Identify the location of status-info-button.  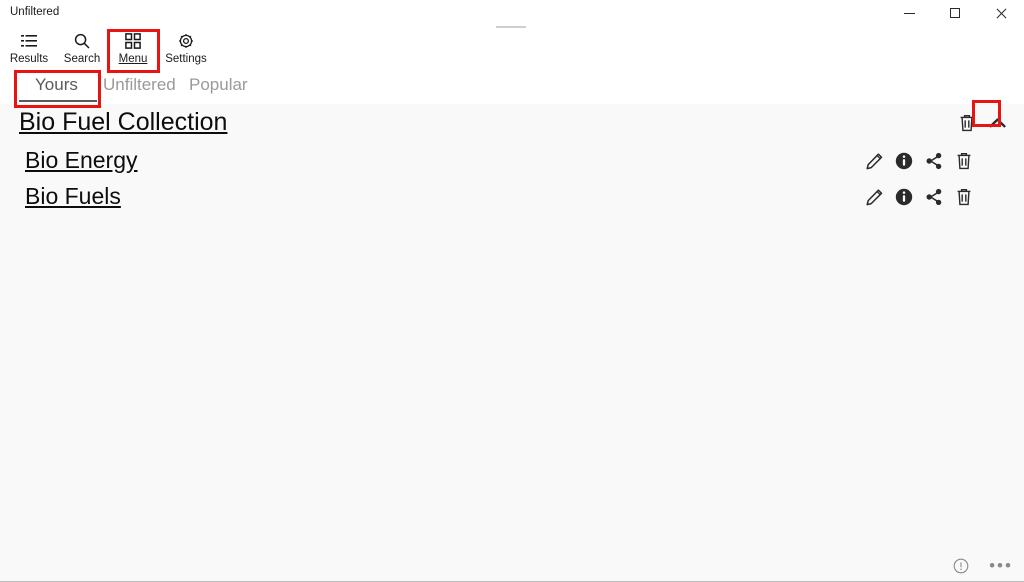
(961, 566).